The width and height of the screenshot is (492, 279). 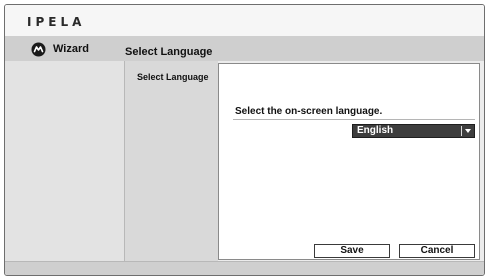 What do you see at coordinates (56, 22) in the screenshot?
I see `ipela-logo: IPELA` at bounding box center [56, 22].